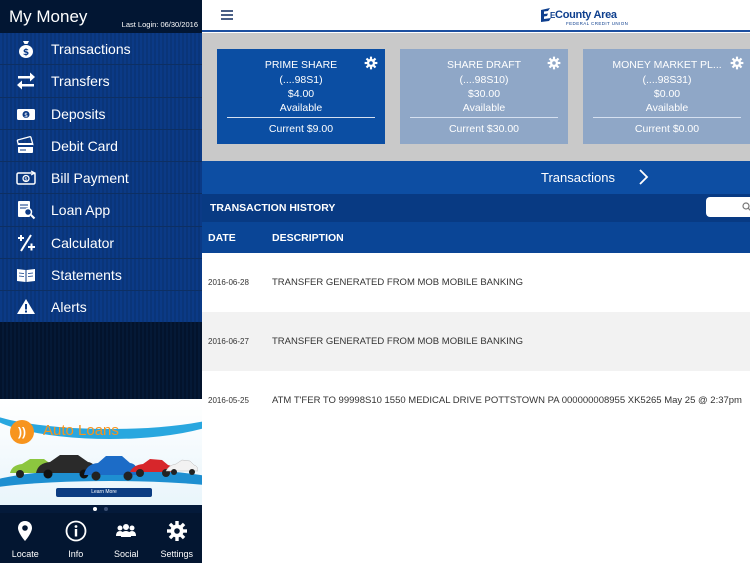  I want to click on sidebar-item-transfers: Transfers, so click(101, 81).